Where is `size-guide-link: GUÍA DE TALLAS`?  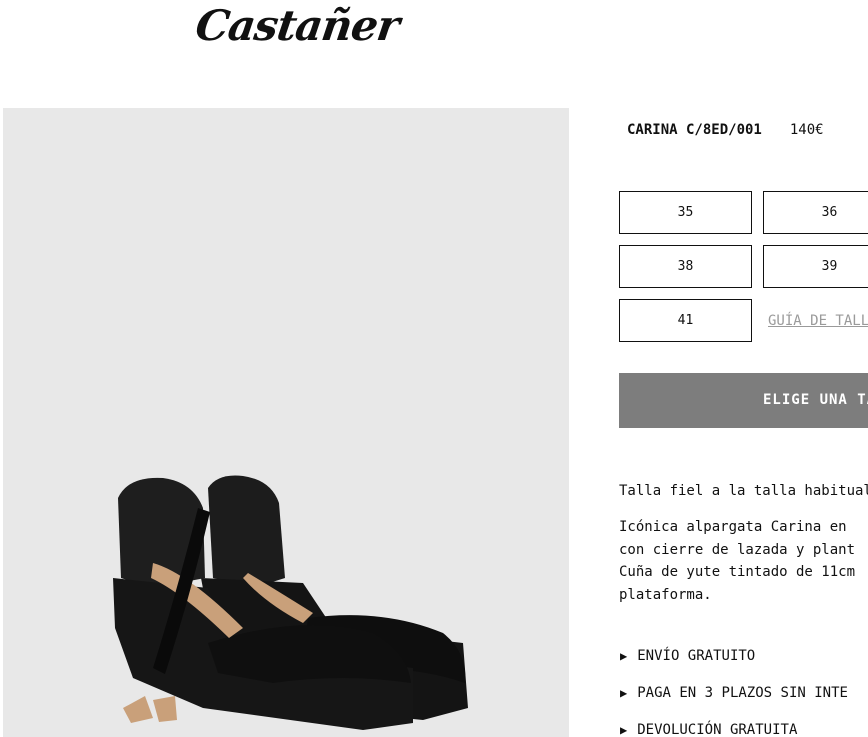
size-guide-link: GUÍA DE TALLAS is located at coordinates (818, 321).